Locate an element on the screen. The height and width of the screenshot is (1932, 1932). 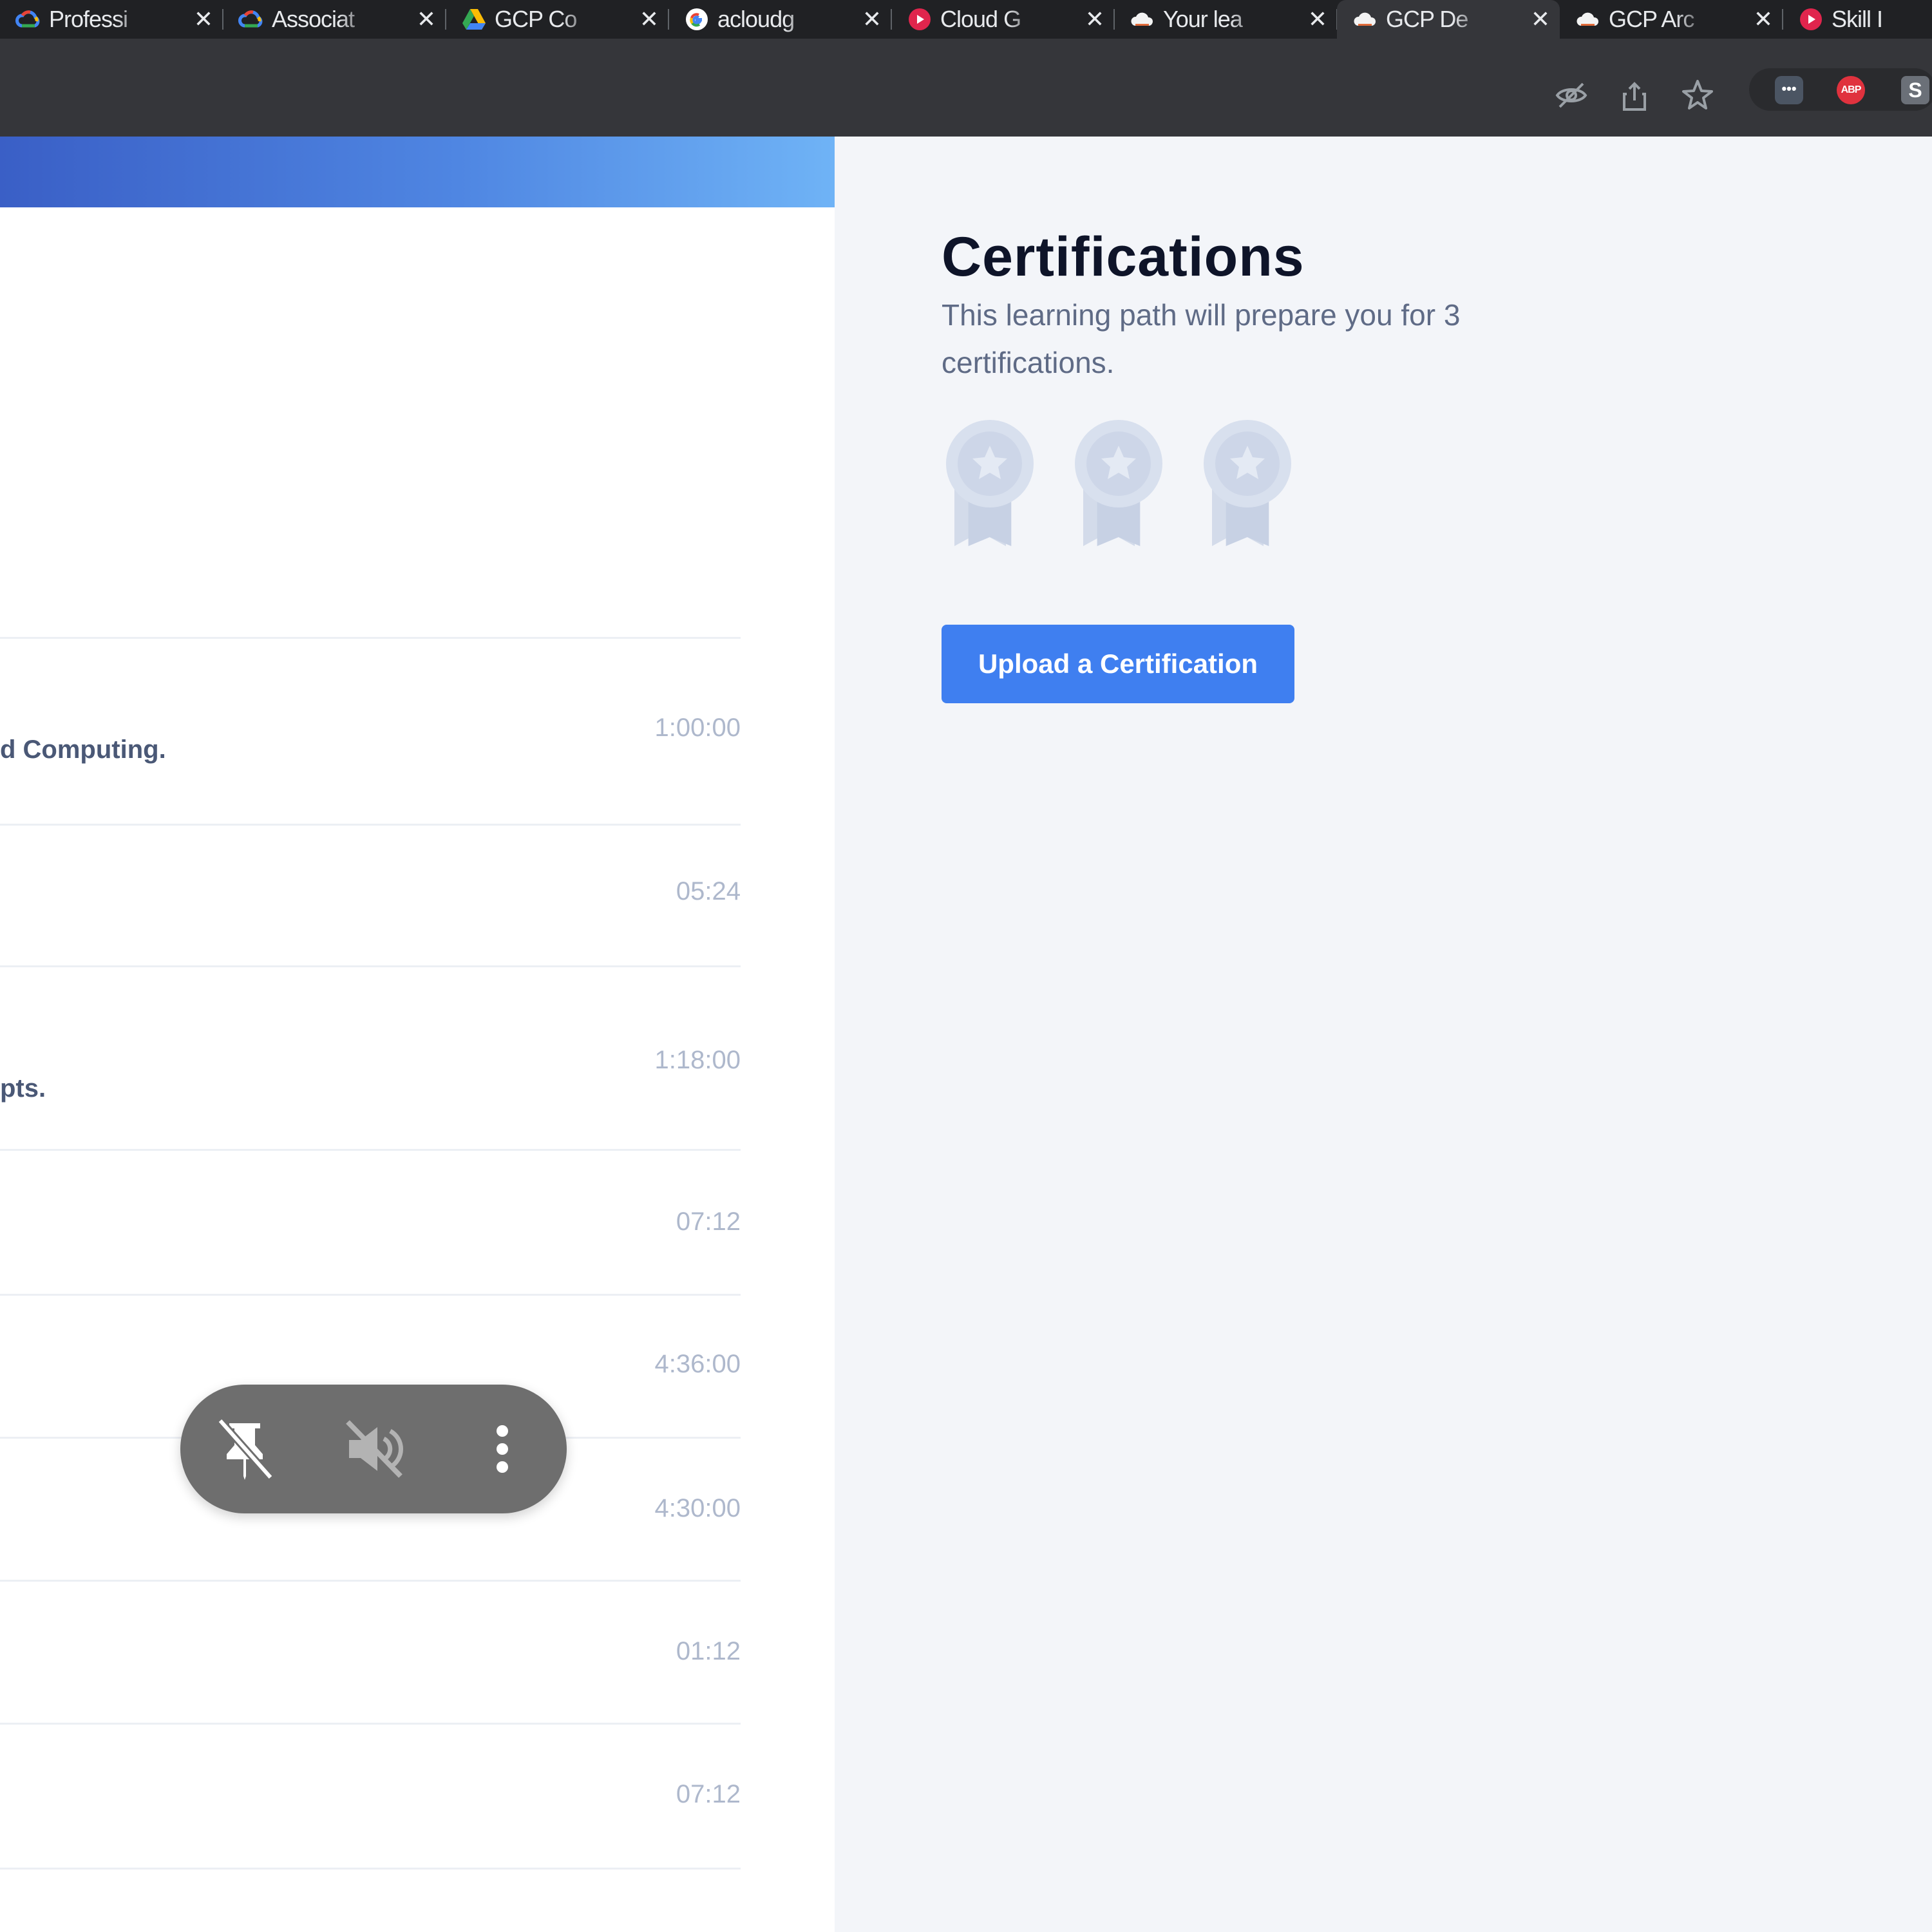
browser-tab: Skill I is located at coordinates (1857, 19).